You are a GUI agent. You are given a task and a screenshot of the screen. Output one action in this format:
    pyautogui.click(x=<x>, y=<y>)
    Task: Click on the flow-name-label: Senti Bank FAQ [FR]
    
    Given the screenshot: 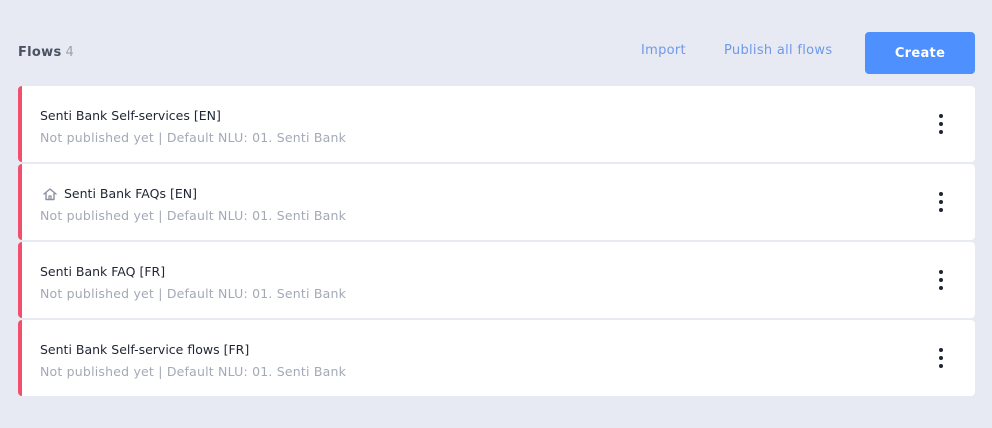 What is the action you would take?
    pyautogui.click(x=103, y=271)
    